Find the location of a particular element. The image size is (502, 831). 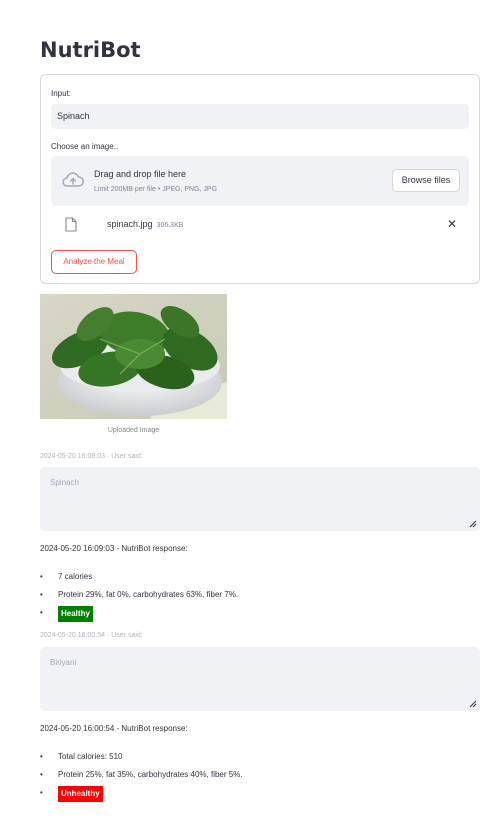

file-name: spinach.jpg is located at coordinates (130, 224).